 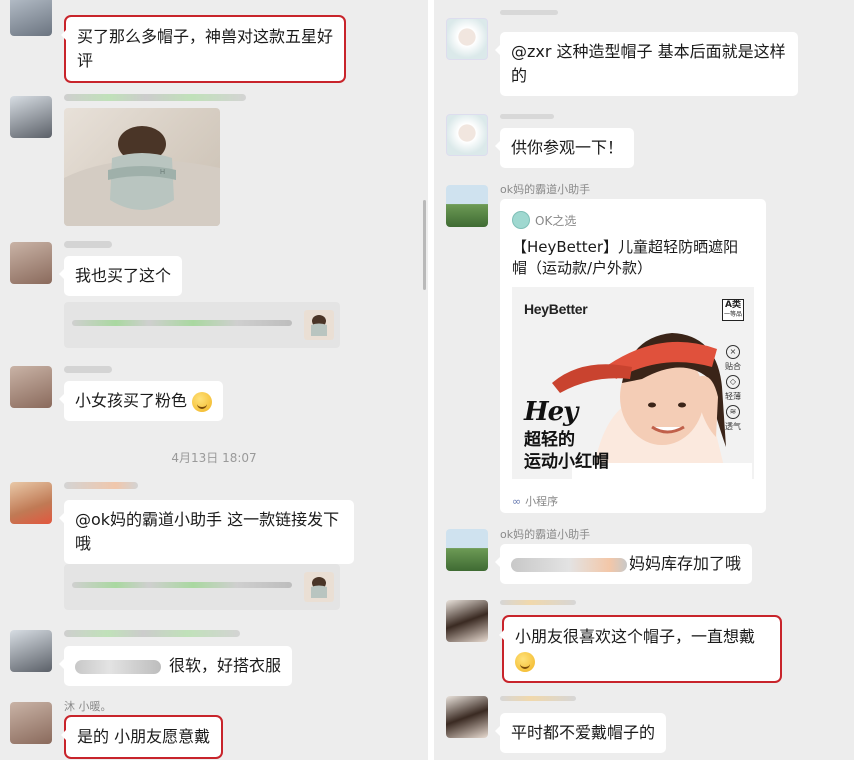 I want to click on mini-program-title: 【HeyBetter】儿童超轻防晒遮阳帽（运动款/户外款）, so click(x=625, y=257).